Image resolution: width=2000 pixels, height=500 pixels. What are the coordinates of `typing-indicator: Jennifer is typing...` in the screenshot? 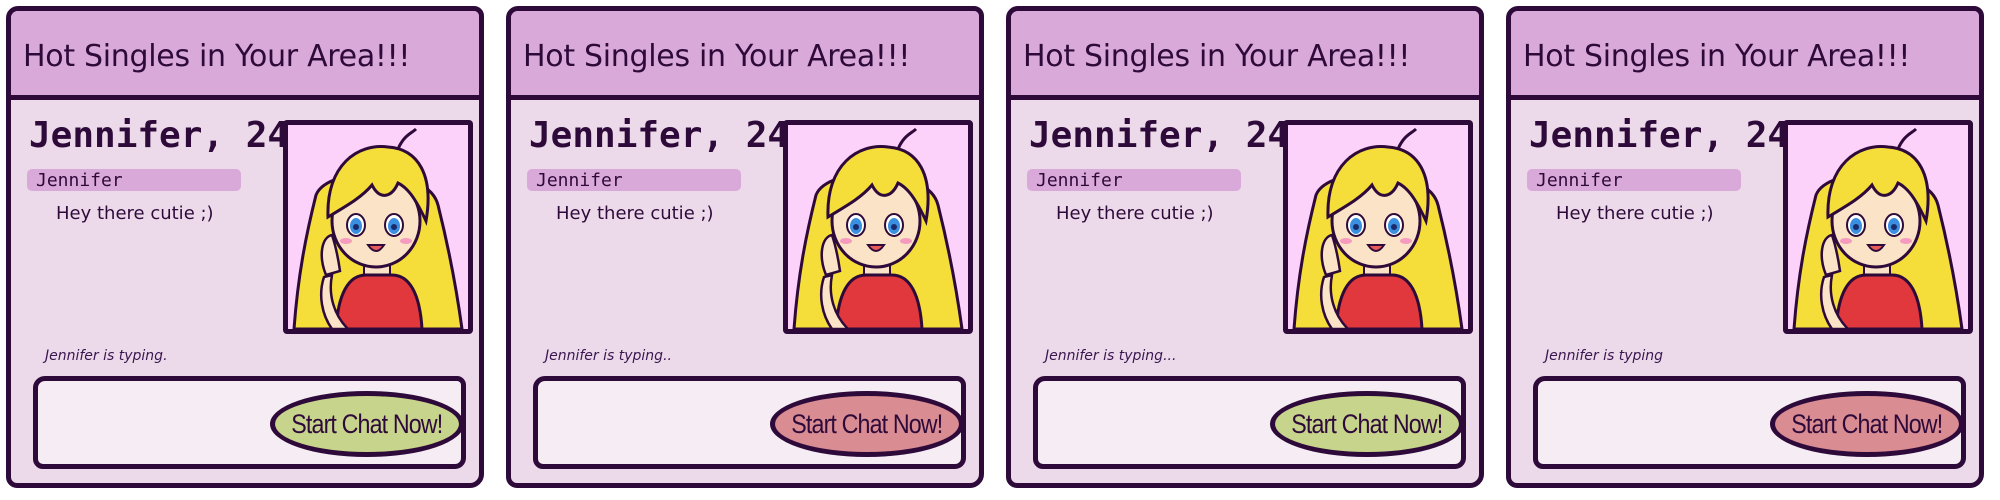 It's located at (1111, 356).